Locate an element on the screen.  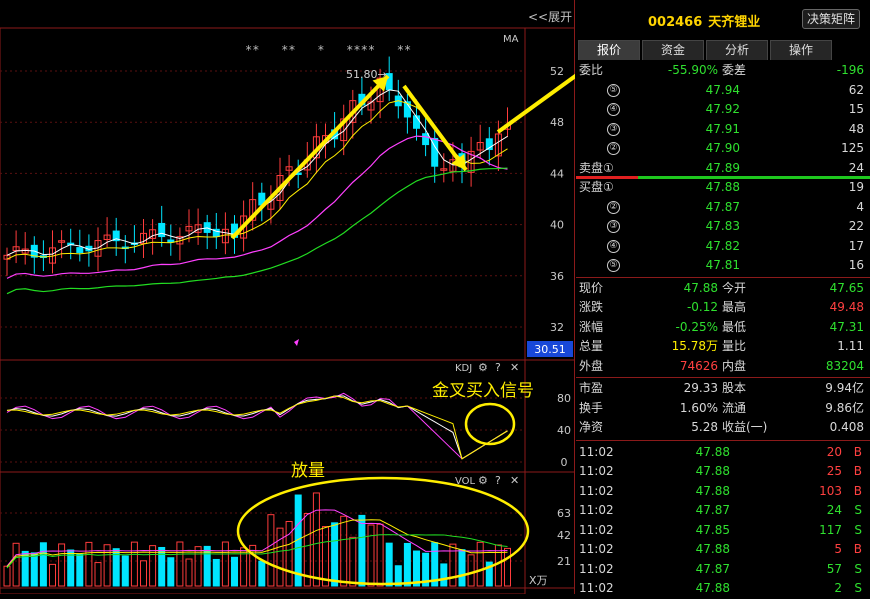
tick-row: 11:02 47.88 2 S is located at coordinates (723, 589).